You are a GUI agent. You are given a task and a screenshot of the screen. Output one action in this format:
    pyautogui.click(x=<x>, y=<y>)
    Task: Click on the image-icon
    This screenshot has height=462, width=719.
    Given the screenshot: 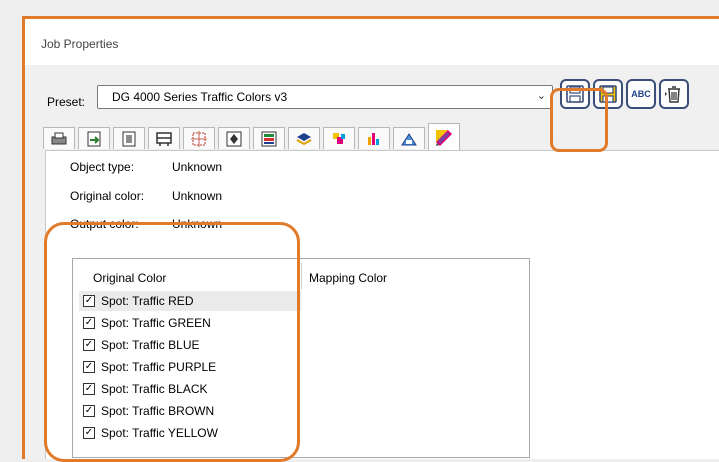 What is the action you would take?
    pyautogui.click(x=129, y=138)
    